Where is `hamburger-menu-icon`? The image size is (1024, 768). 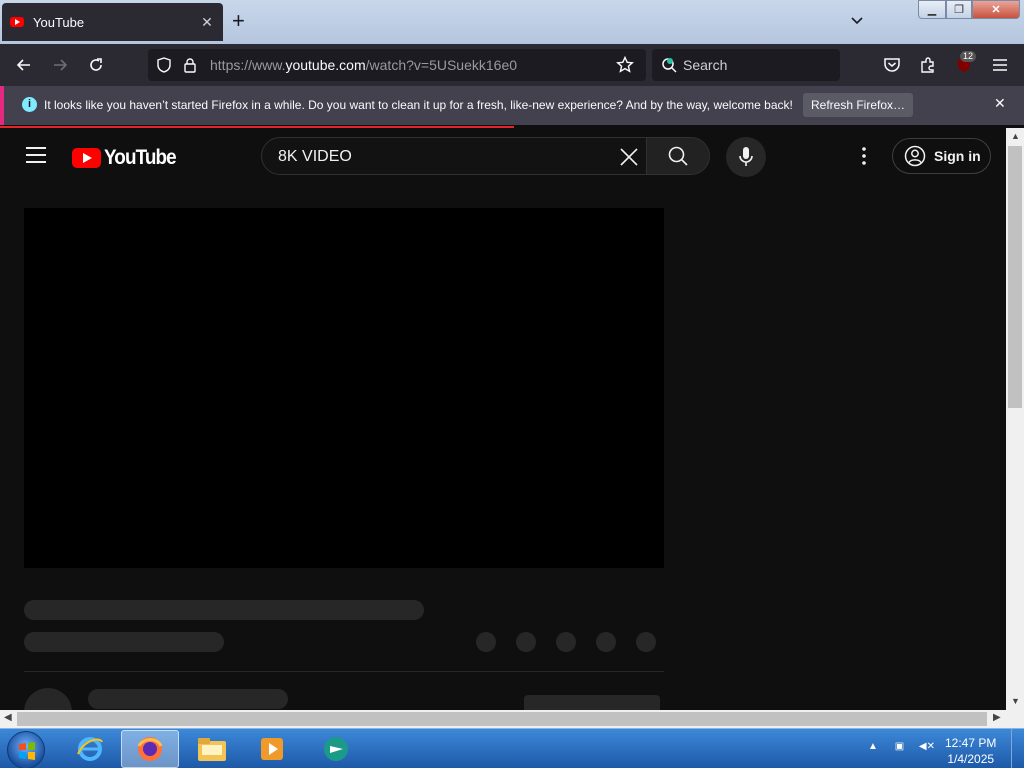
hamburger-menu-icon is located at coordinates (1000, 65).